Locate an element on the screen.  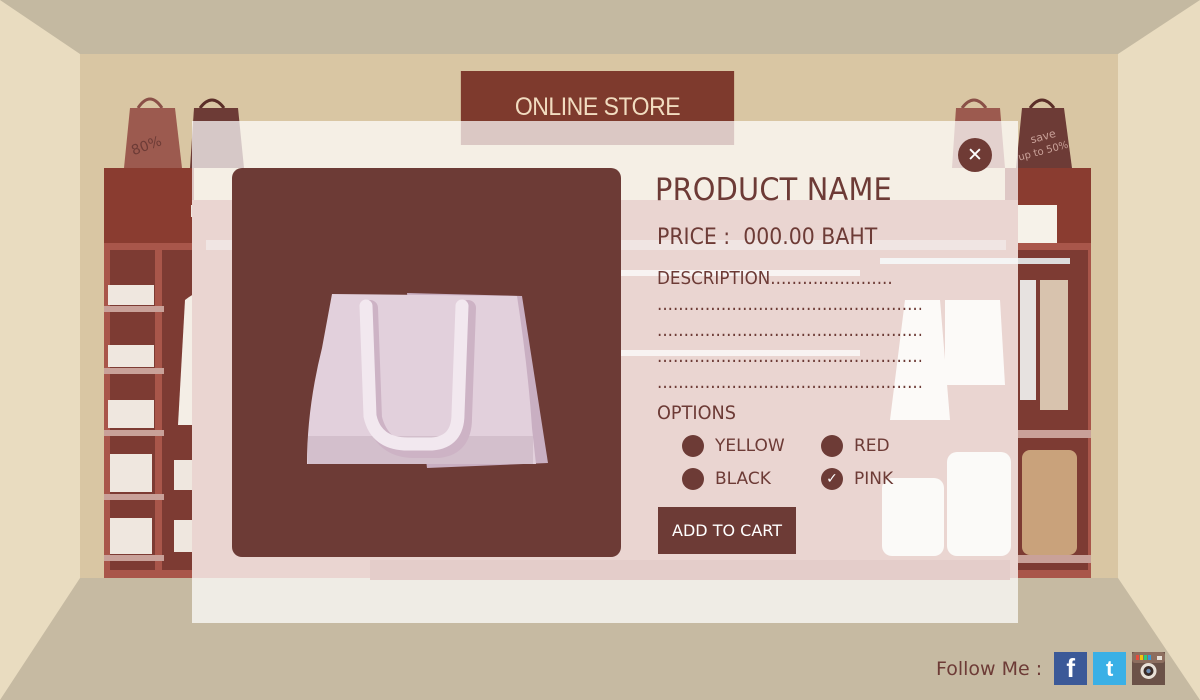
product-name: PRODUCT NAME is located at coordinates (773, 190).